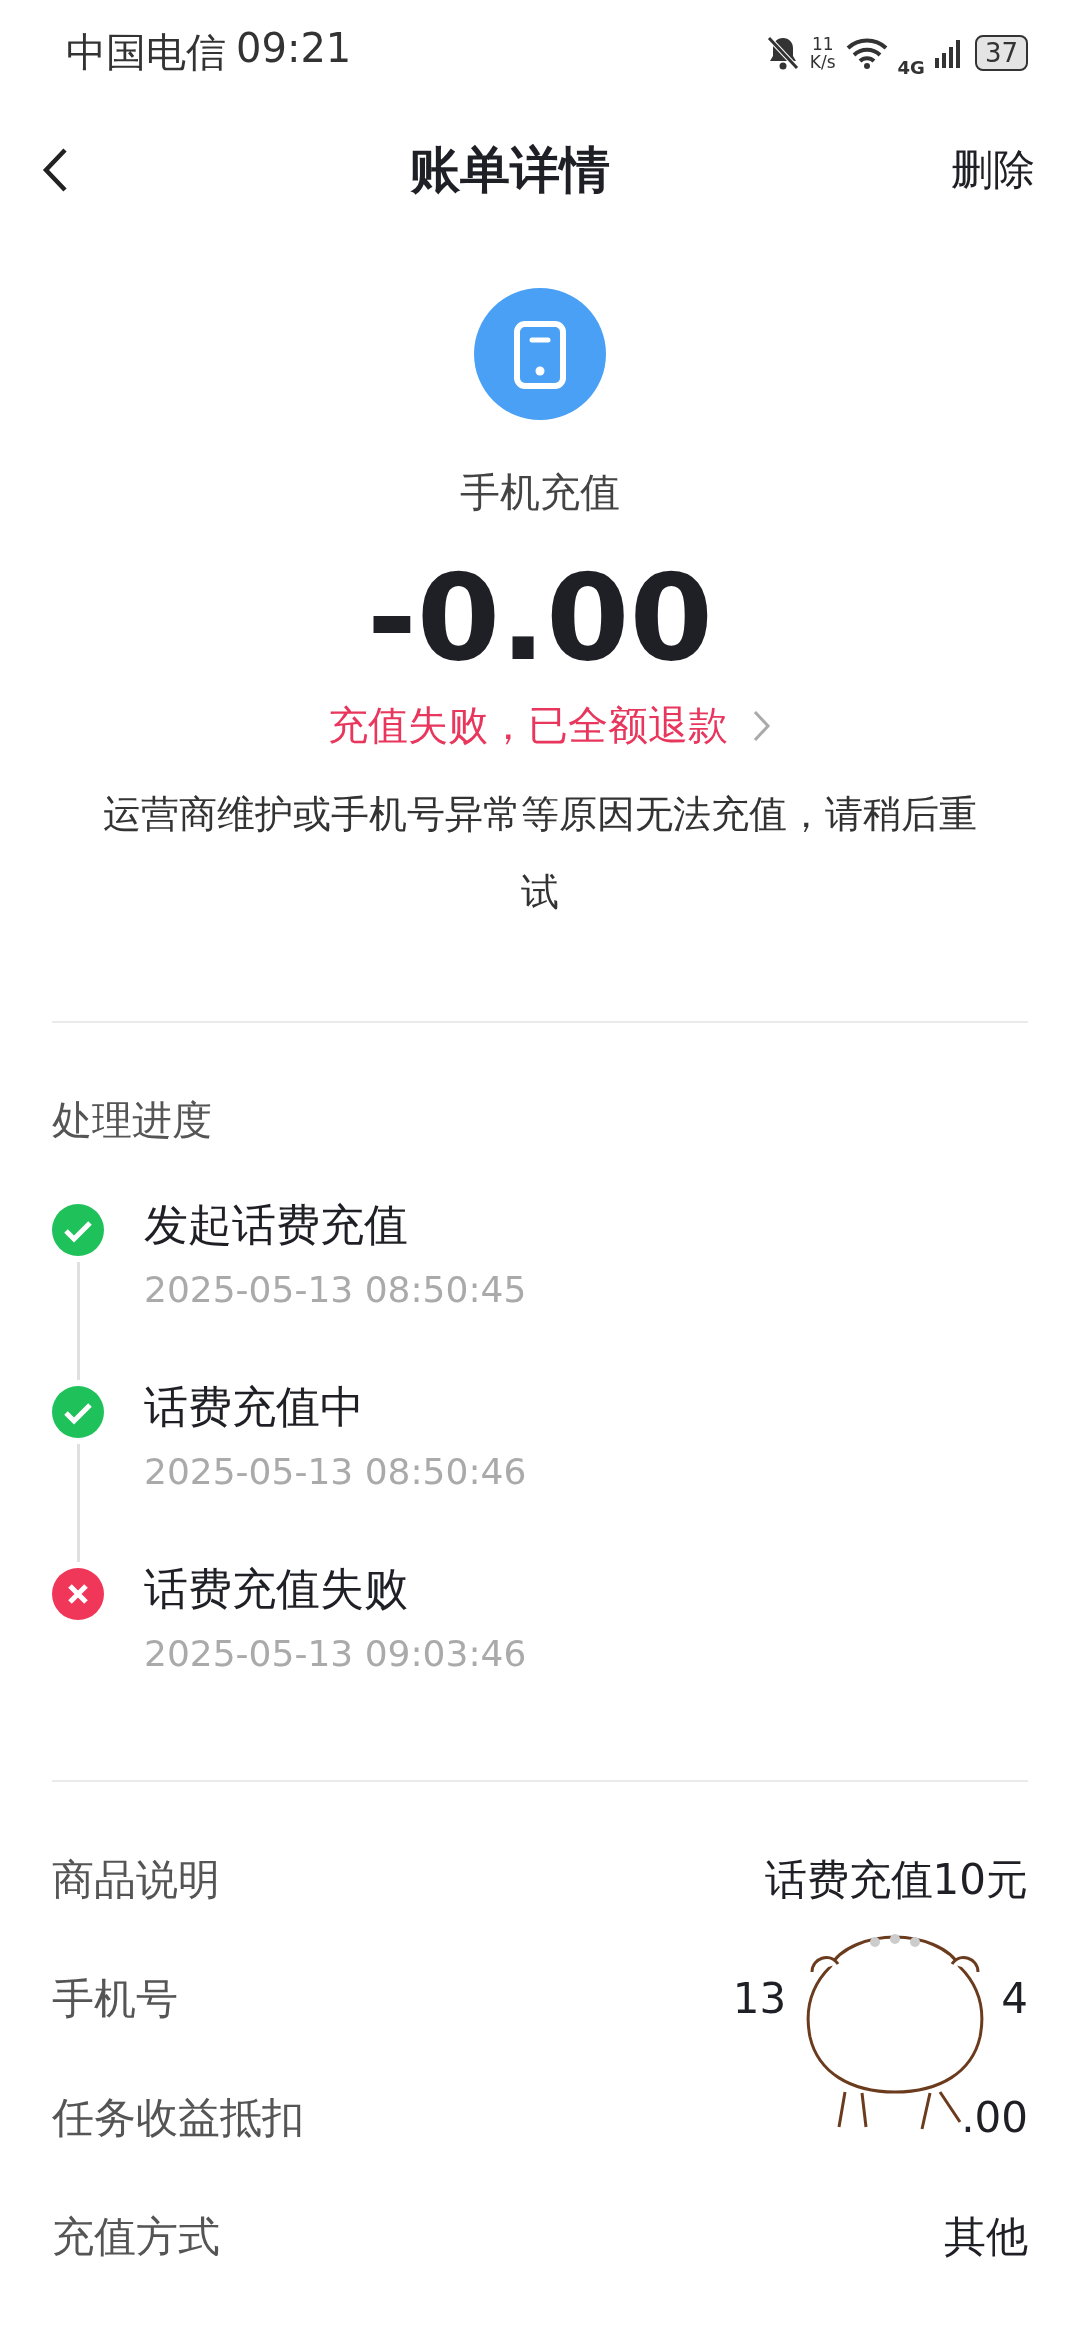  Describe the element at coordinates (994, 2117) in the screenshot. I see `detail-value: .00` at that location.